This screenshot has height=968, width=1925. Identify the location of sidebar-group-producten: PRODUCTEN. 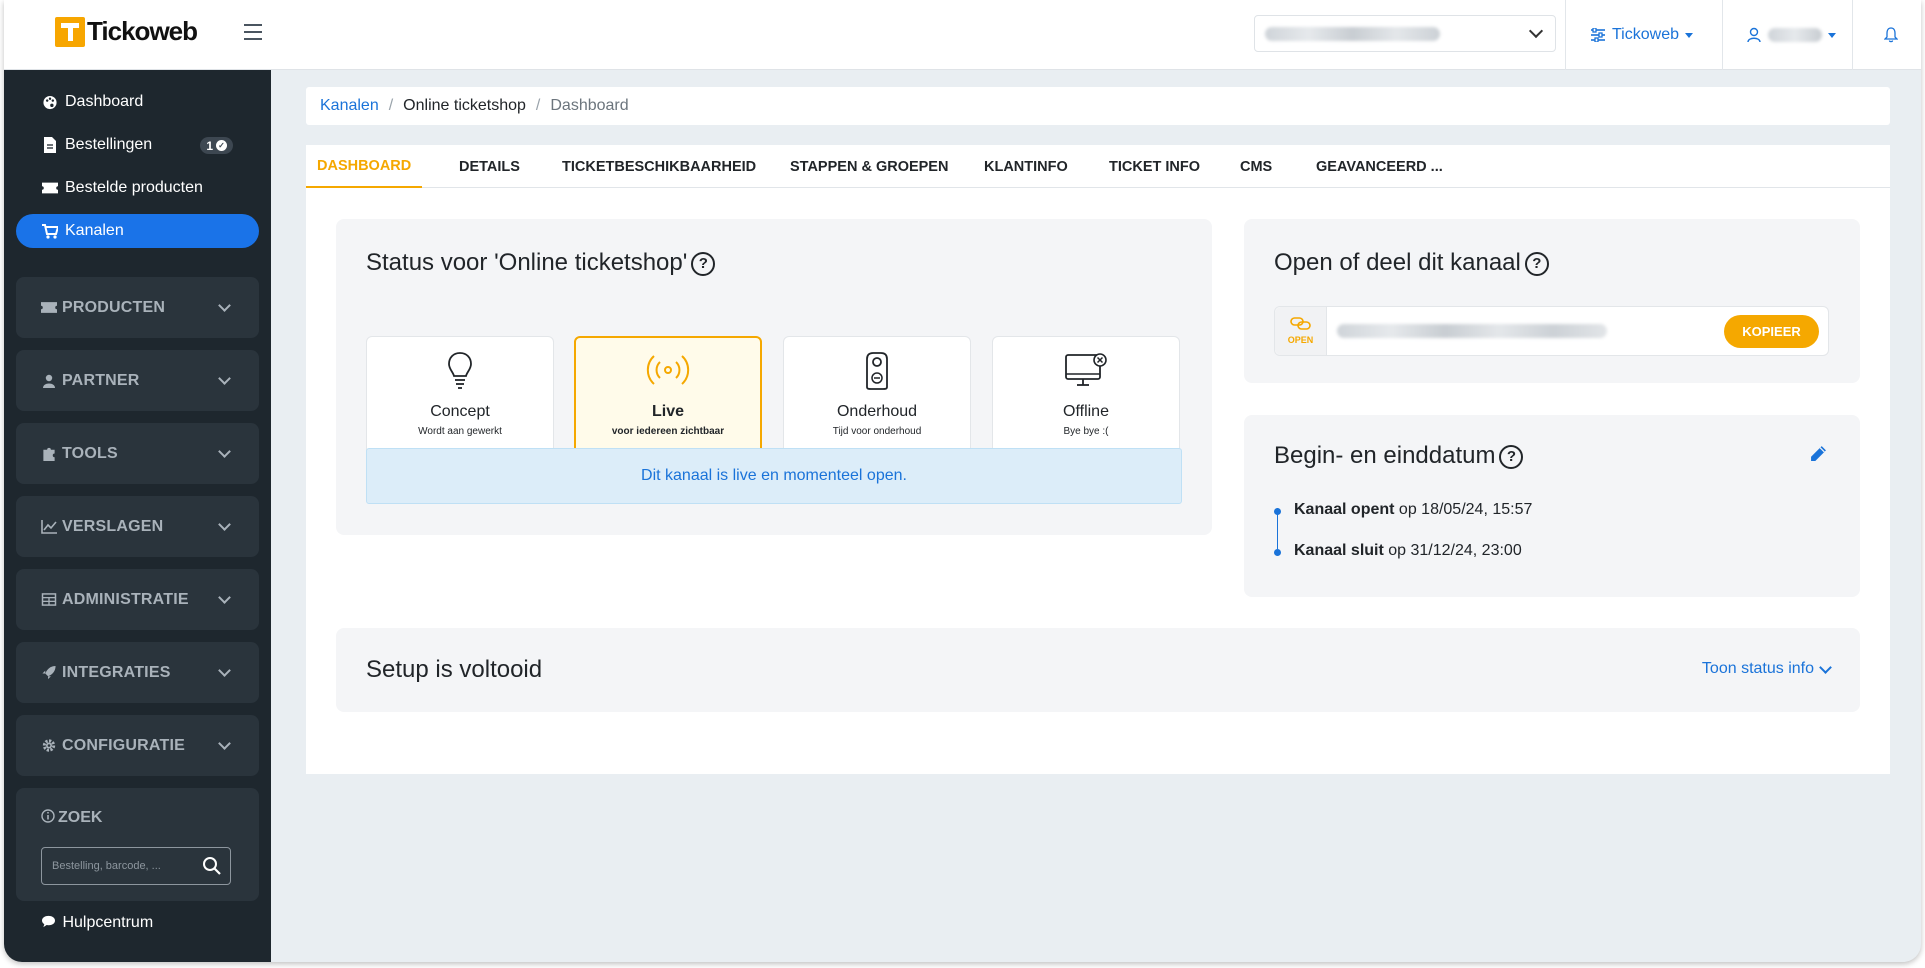
(137, 307).